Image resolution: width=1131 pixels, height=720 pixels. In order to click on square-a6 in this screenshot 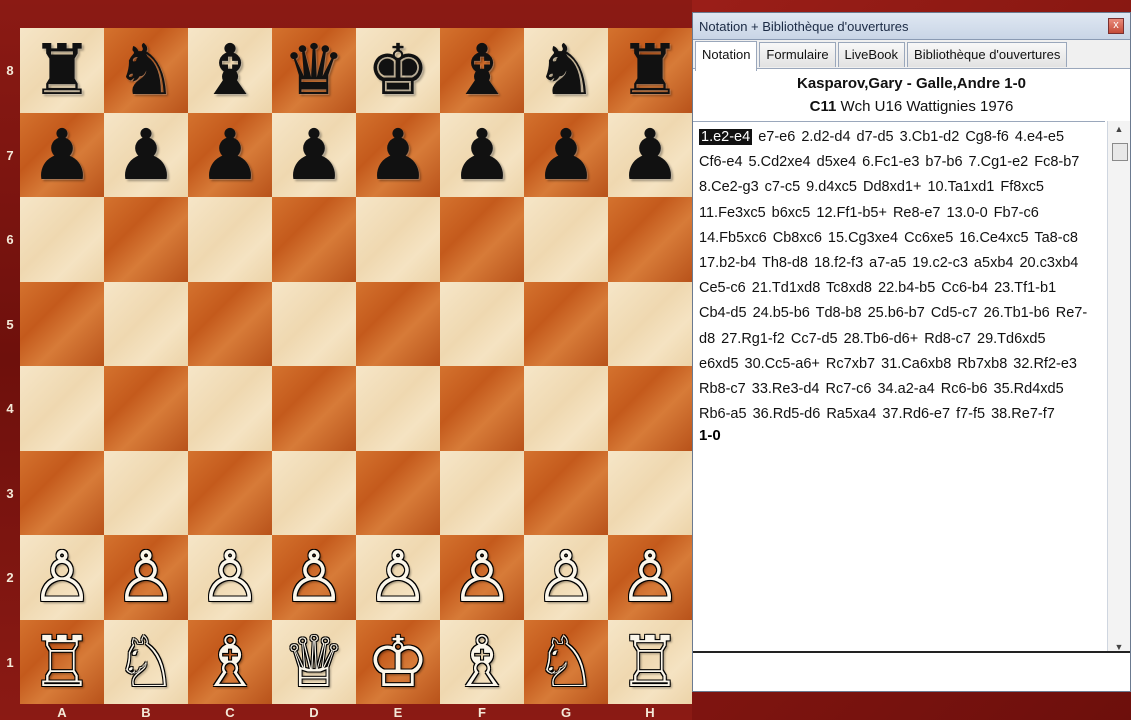, I will do `click(62, 239)`.